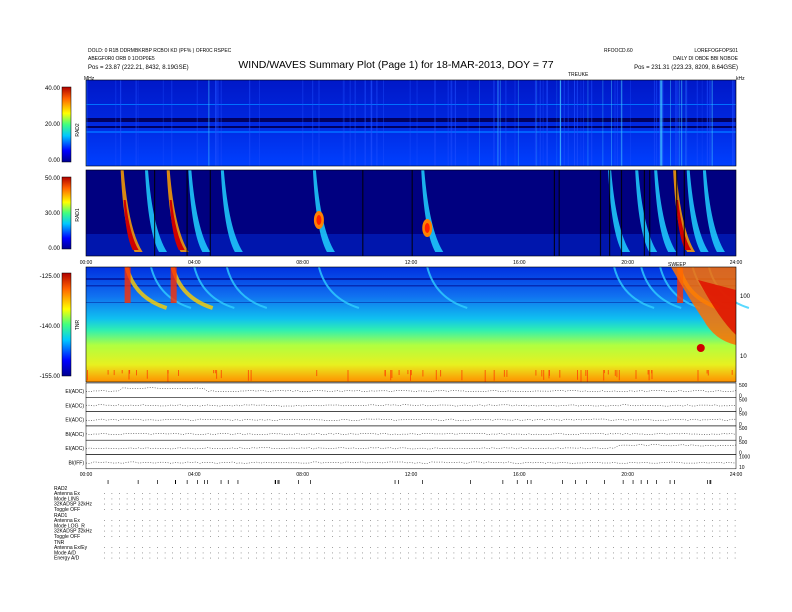 The height and width of the screenshot is (612, 792). Describe the element at coordinates (744, 458) in the screenshot. I see `line-right-top-5: 1000` at that location.